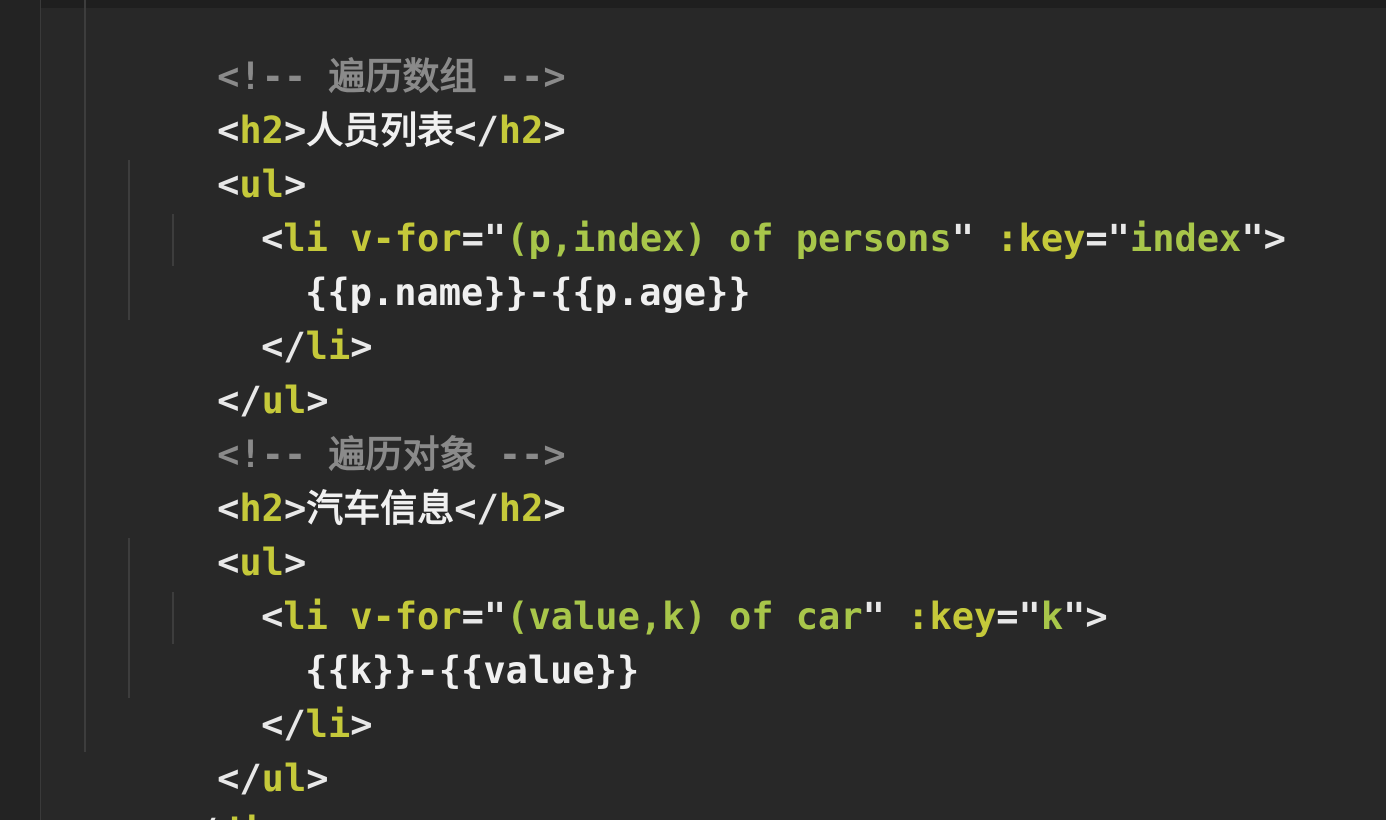 This screenshot has height=820, width=1386. Describe the element at coordinates (85, 376) in the screenshot. I see `indent-guide` at that location.